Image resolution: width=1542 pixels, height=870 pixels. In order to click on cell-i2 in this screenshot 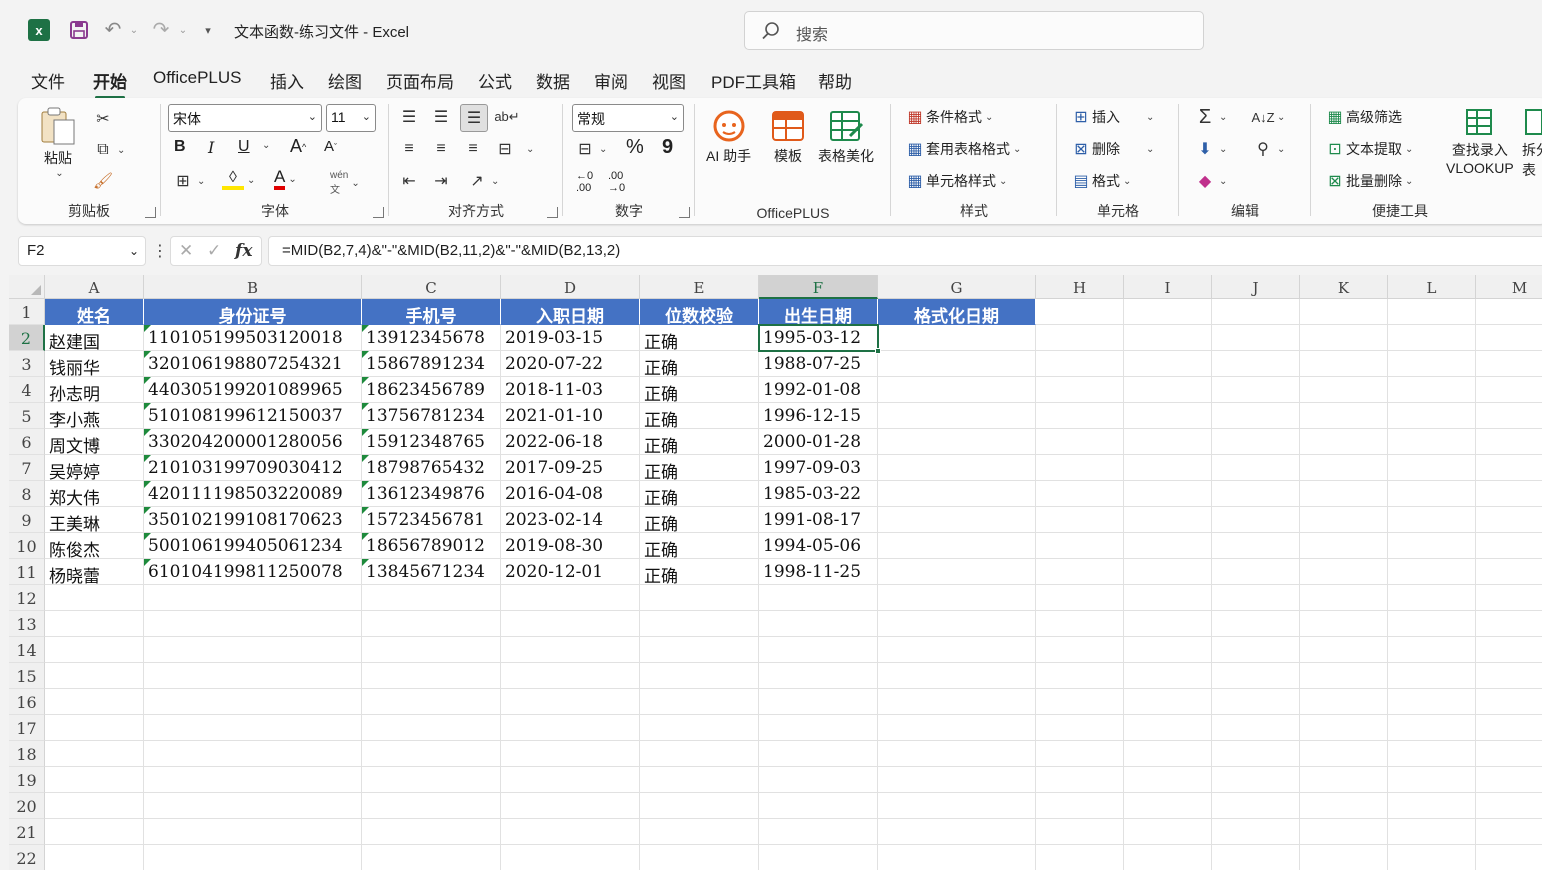, I will do `click(1168, 338)`.